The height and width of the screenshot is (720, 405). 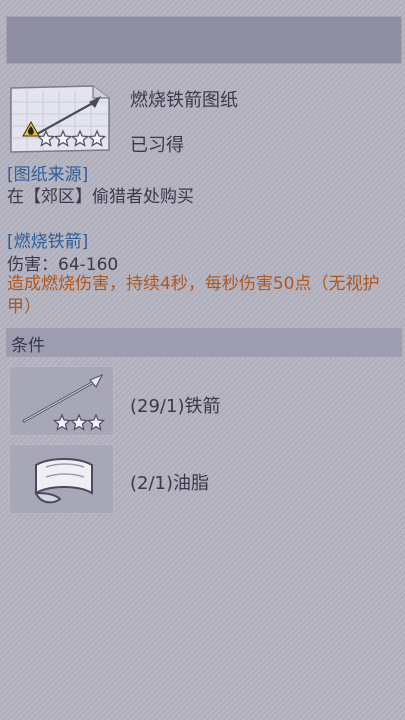 I want to click on material-label-grease: (2/1)油脂, so click(x=170, y=483).